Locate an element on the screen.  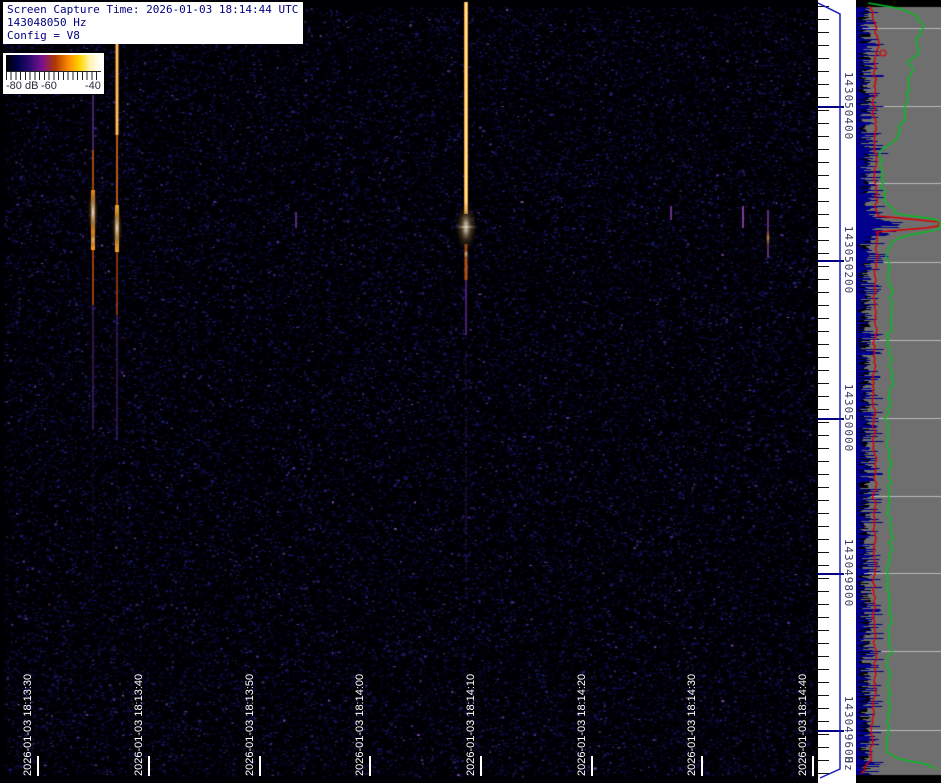
time-axis-label: 2026-01-03 18:14:30 is located at coordinates (692, 724).